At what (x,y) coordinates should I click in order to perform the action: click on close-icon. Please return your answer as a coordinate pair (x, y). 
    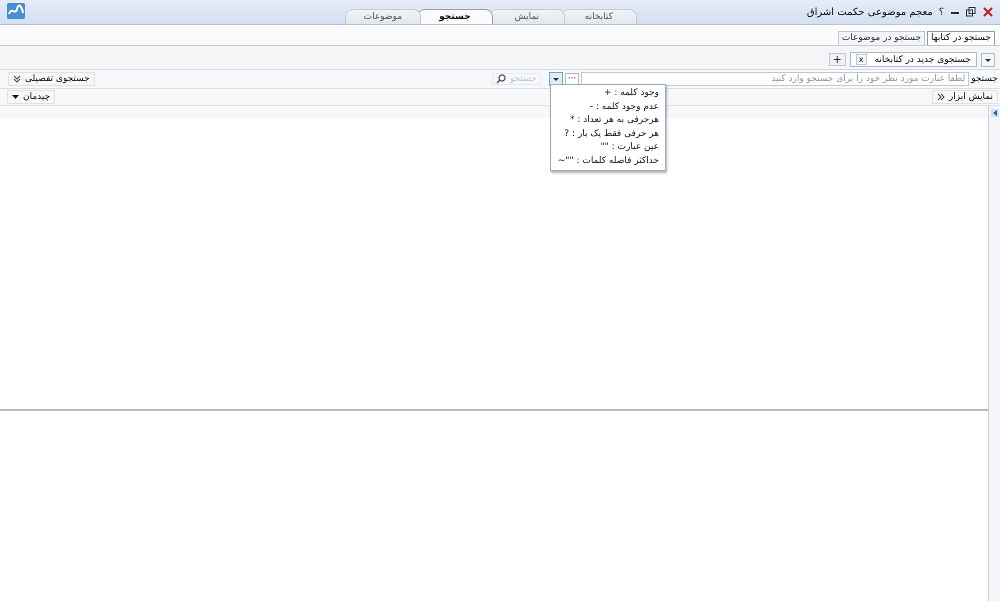
    Looking at the image, I should click on (988, 12).